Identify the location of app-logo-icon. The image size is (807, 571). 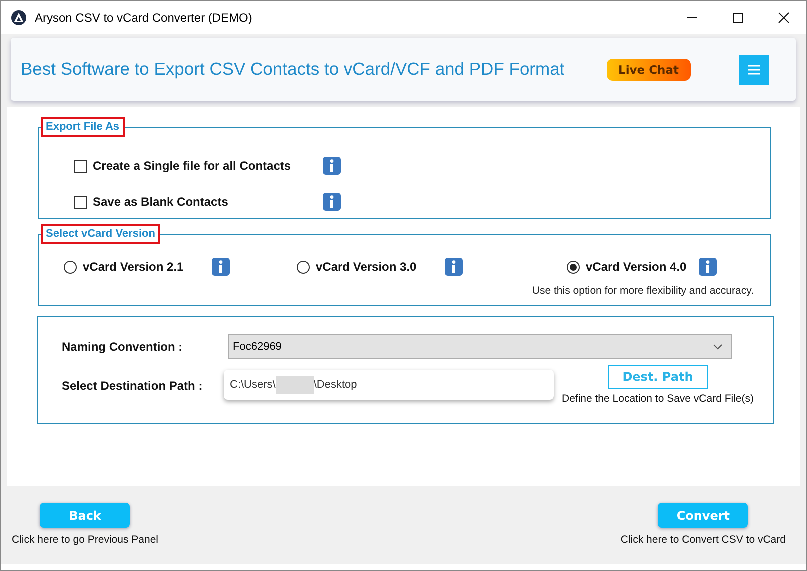
(19, 18).